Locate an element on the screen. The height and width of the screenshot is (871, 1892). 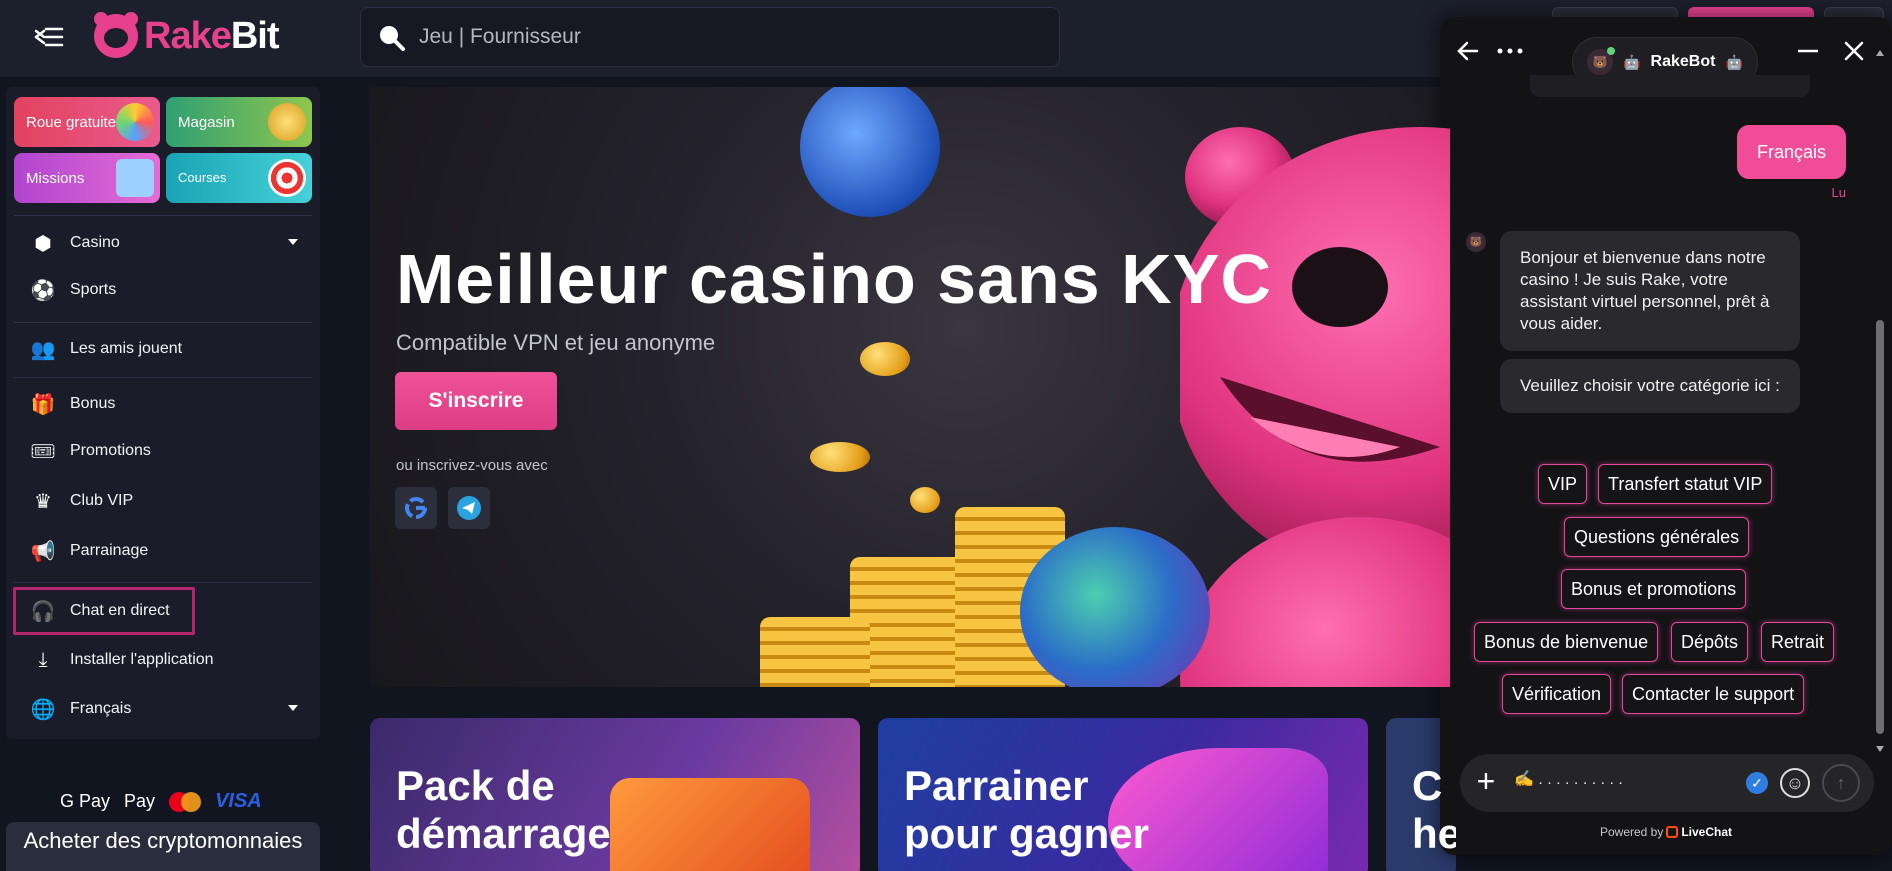
promo-card-referral: Parrainer pour gagner is located at coordinates (1123, 794).